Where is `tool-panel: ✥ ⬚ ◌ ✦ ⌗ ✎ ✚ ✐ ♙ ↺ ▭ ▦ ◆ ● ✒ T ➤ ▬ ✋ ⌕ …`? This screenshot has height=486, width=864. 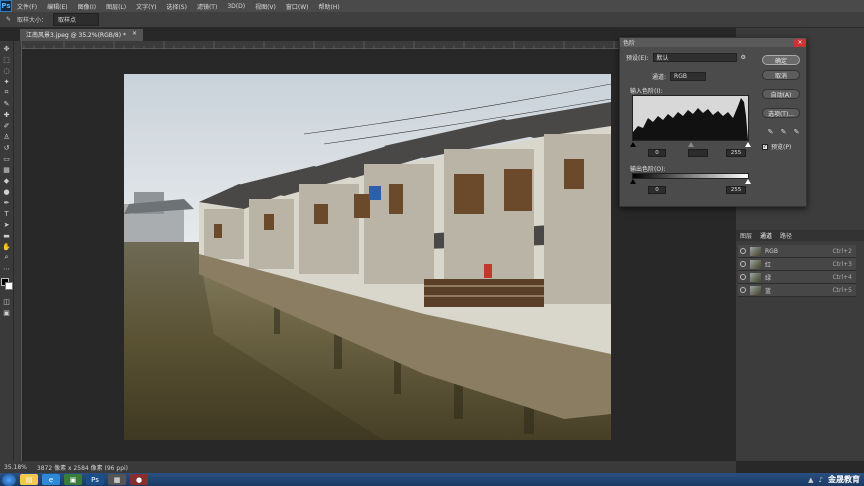 tool-panel: ✥ ⬚ ◌ ✦ ⌗ ✎ ✚ ✐ ♙ ↺ ▭ ▦ ◆ ● ✒ T ➤ ▬ ✋ ⌕ … is located at coordinates (7, 251).